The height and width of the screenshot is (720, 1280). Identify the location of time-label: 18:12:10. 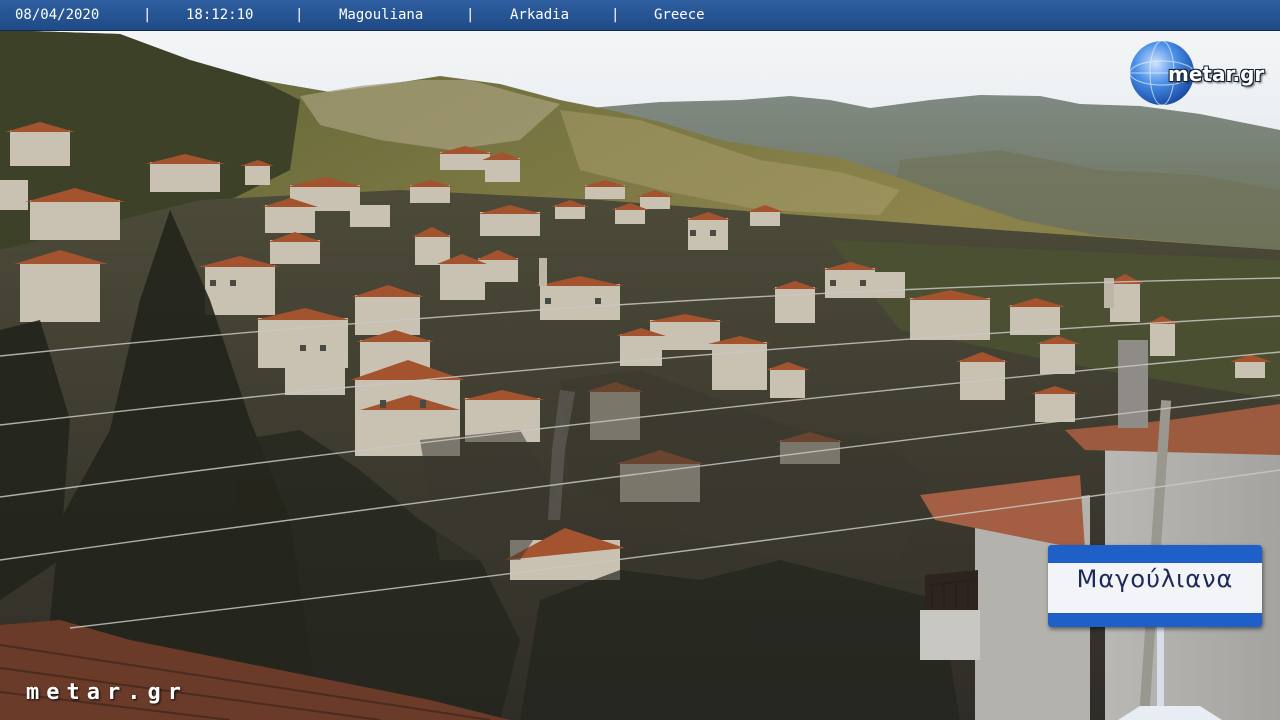
(220, 15).